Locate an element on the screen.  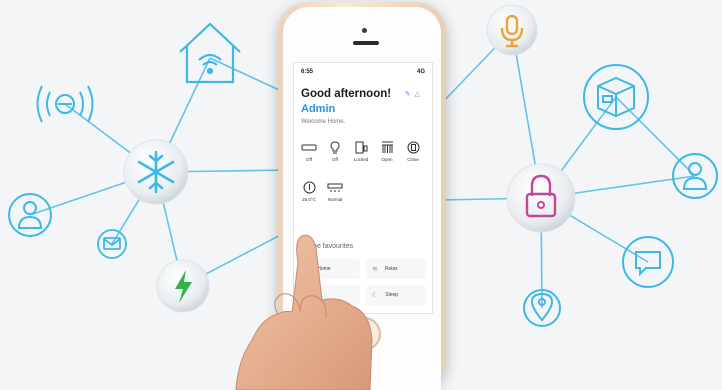
device-ac-mode: Normal is located at coordinates (335, 191).